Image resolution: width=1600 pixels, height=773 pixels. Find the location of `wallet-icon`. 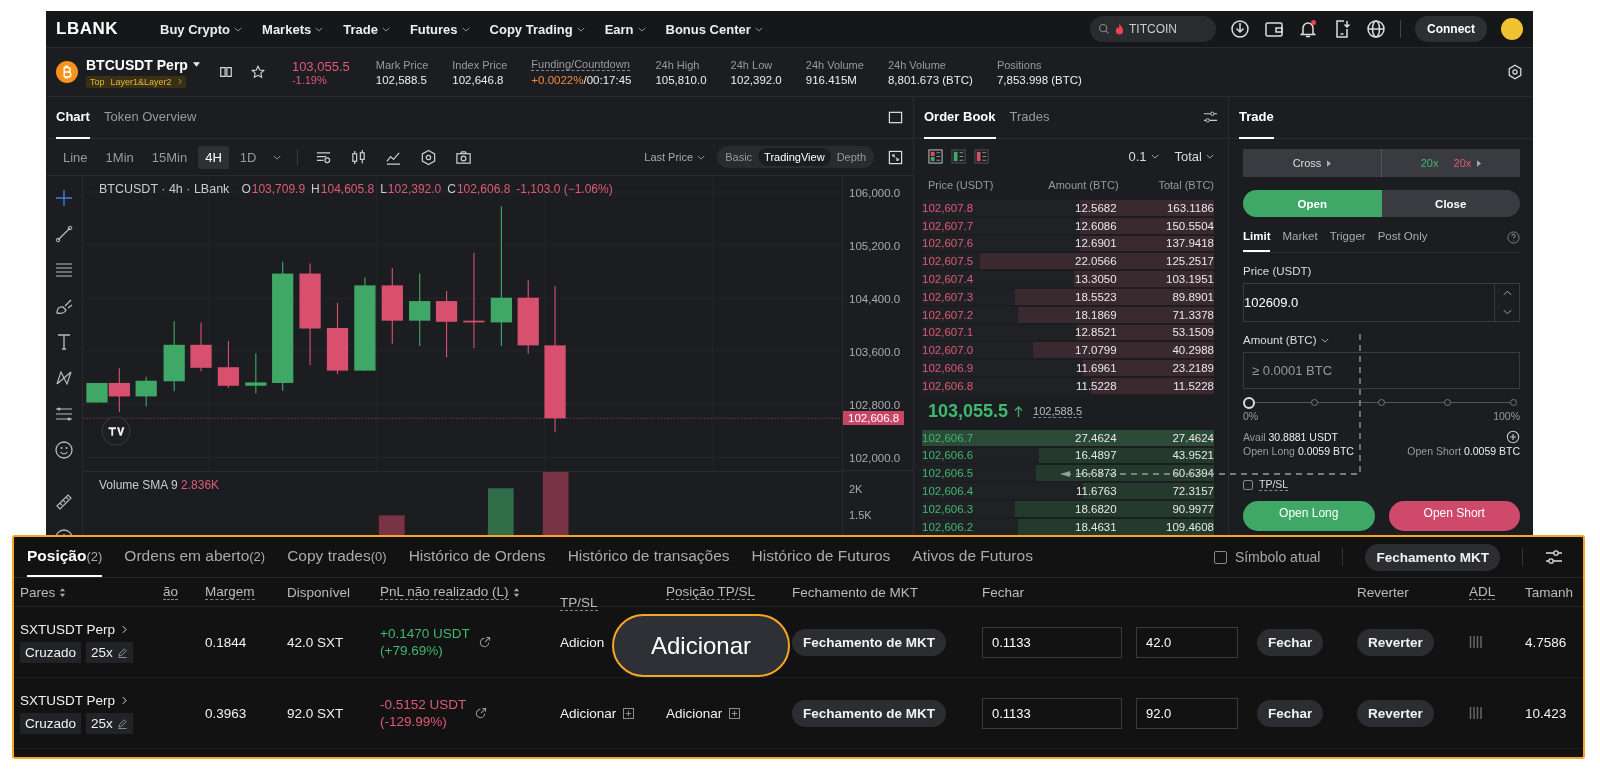

wallet-icon is located at coordinates (1274, 29).